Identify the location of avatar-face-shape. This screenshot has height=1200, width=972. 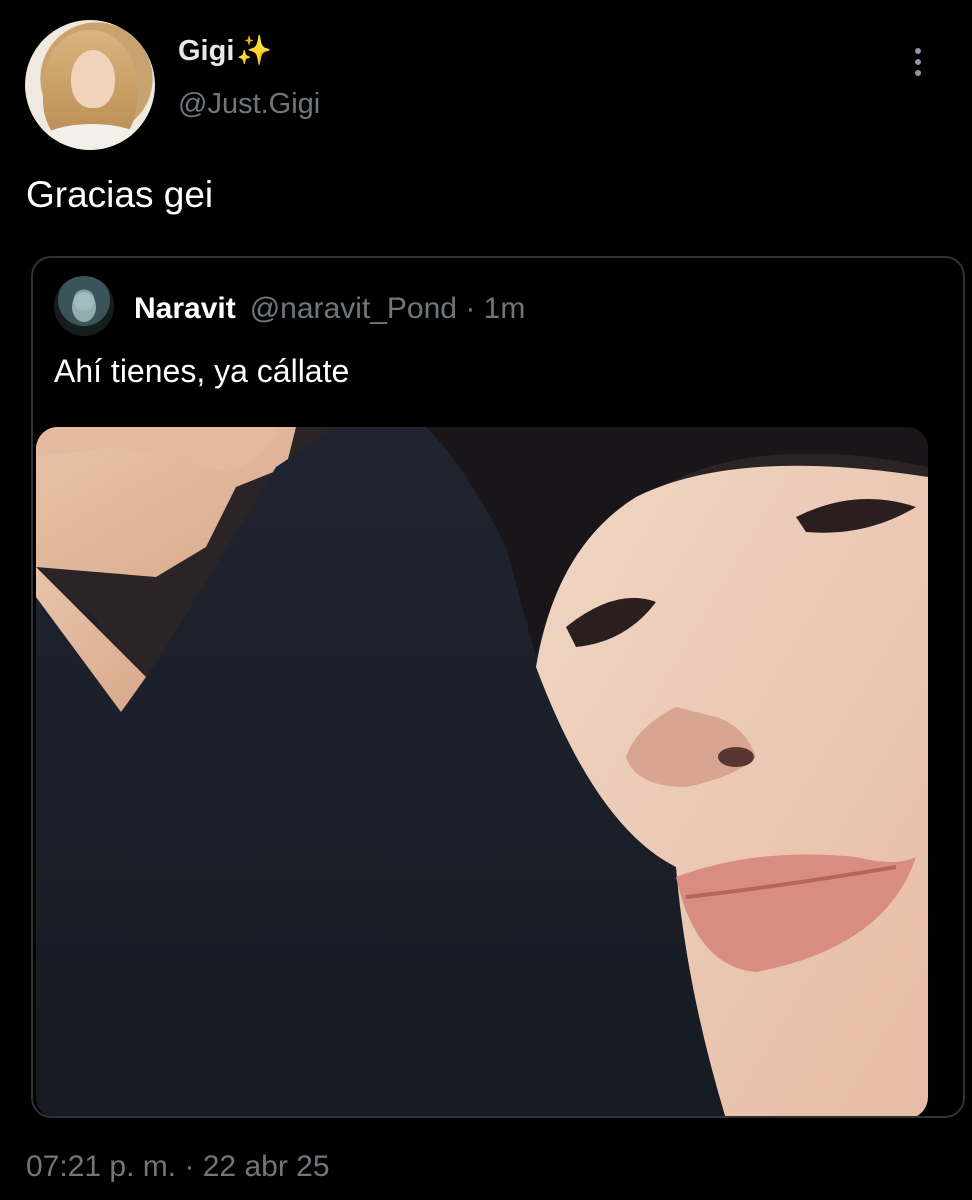
(93, 79).